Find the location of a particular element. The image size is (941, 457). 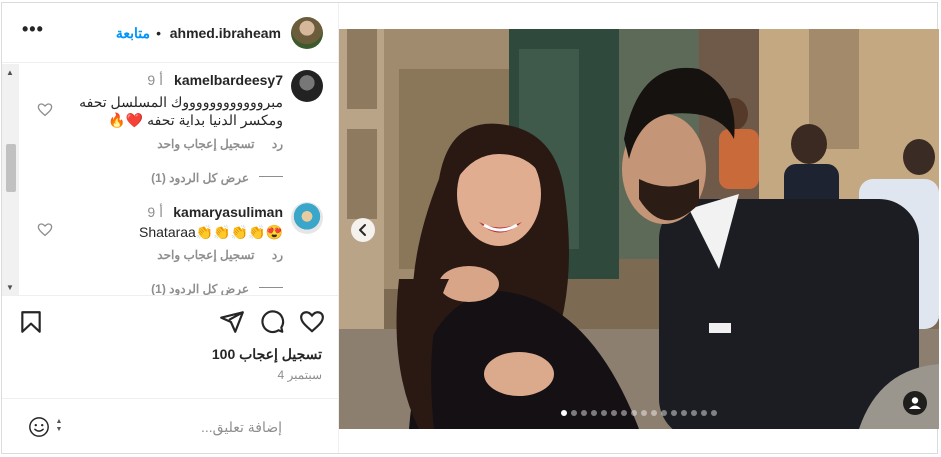

previous-photo-button is located at coordinates (363, 230).